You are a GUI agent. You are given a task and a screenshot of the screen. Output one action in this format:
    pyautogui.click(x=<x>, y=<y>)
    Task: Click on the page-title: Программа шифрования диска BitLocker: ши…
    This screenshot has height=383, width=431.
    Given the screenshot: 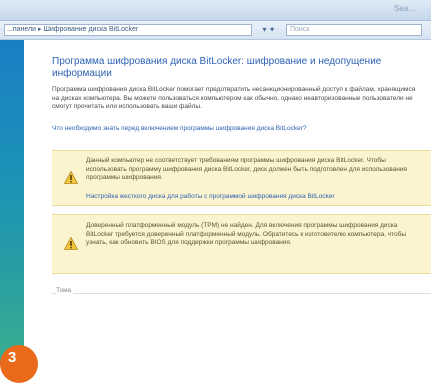 What is the action you would take?
    pyautogui.click(x=217, y=67)
    